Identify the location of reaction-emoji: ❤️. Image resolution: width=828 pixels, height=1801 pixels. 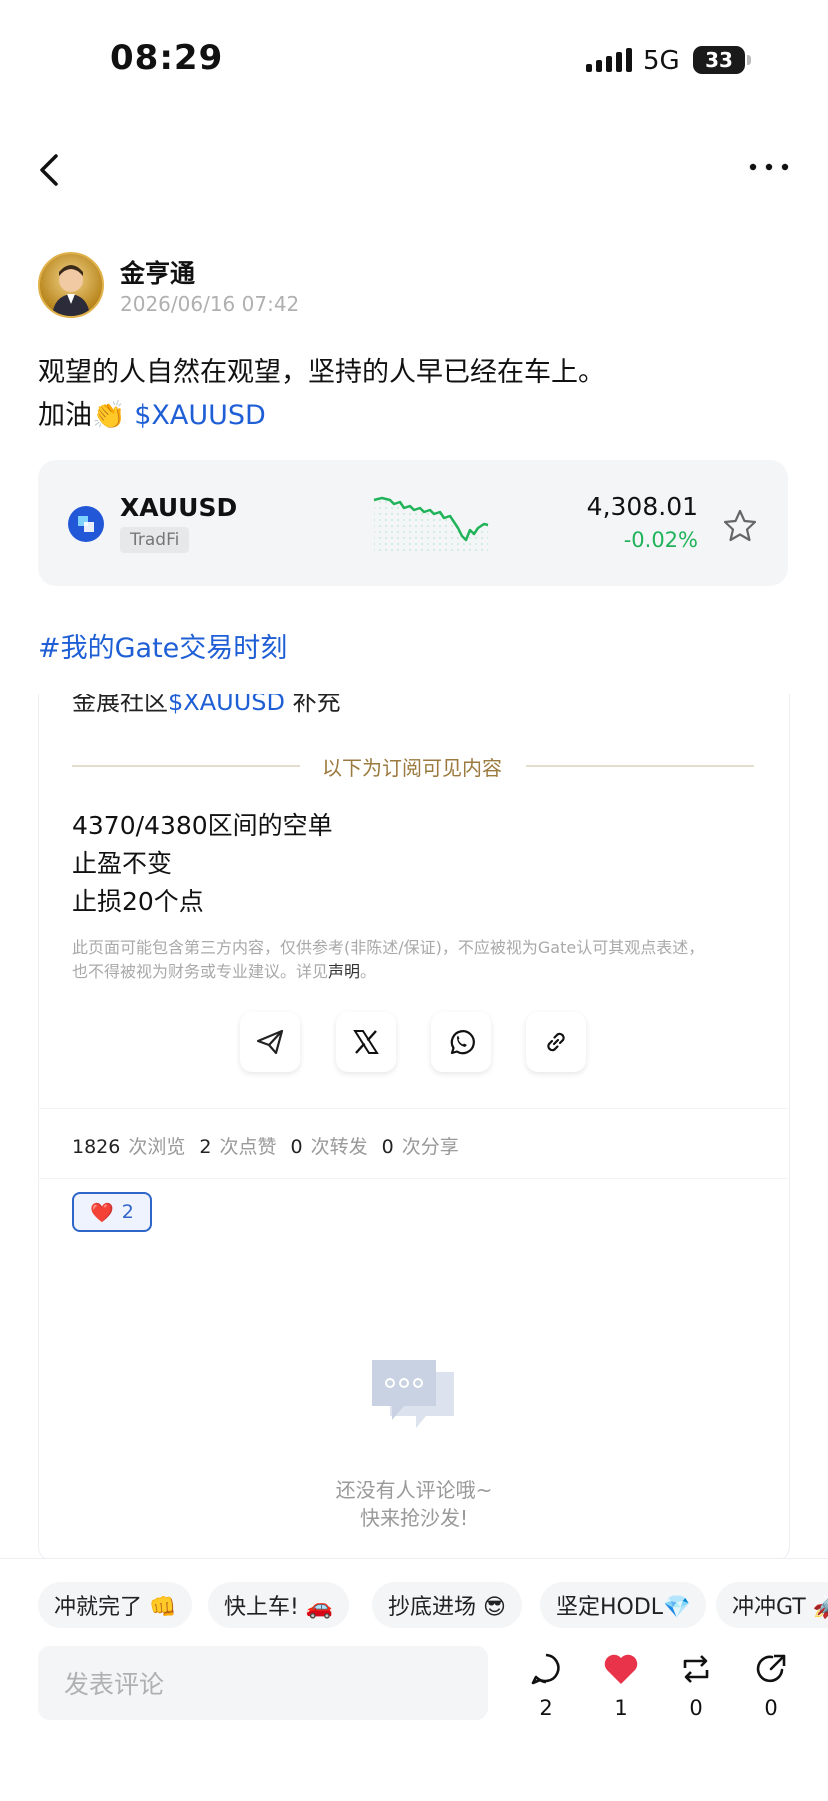
(102, 1212).